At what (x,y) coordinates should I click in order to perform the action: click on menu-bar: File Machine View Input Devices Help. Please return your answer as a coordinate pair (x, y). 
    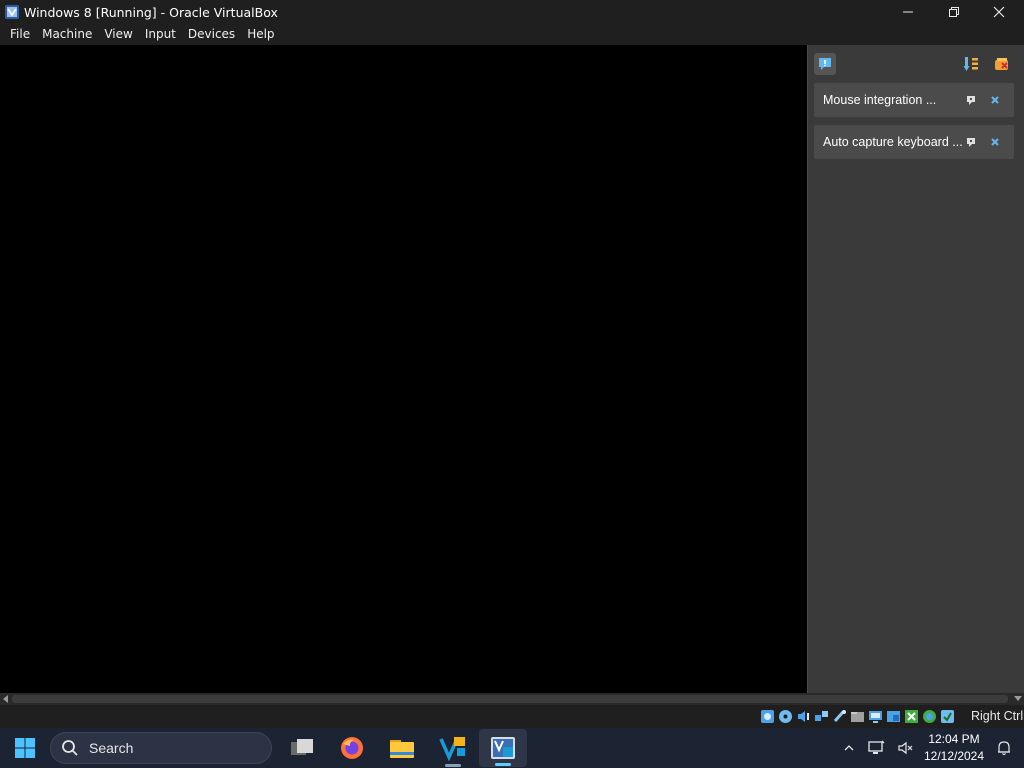
    Looking at the image, I should click on (512, 34).